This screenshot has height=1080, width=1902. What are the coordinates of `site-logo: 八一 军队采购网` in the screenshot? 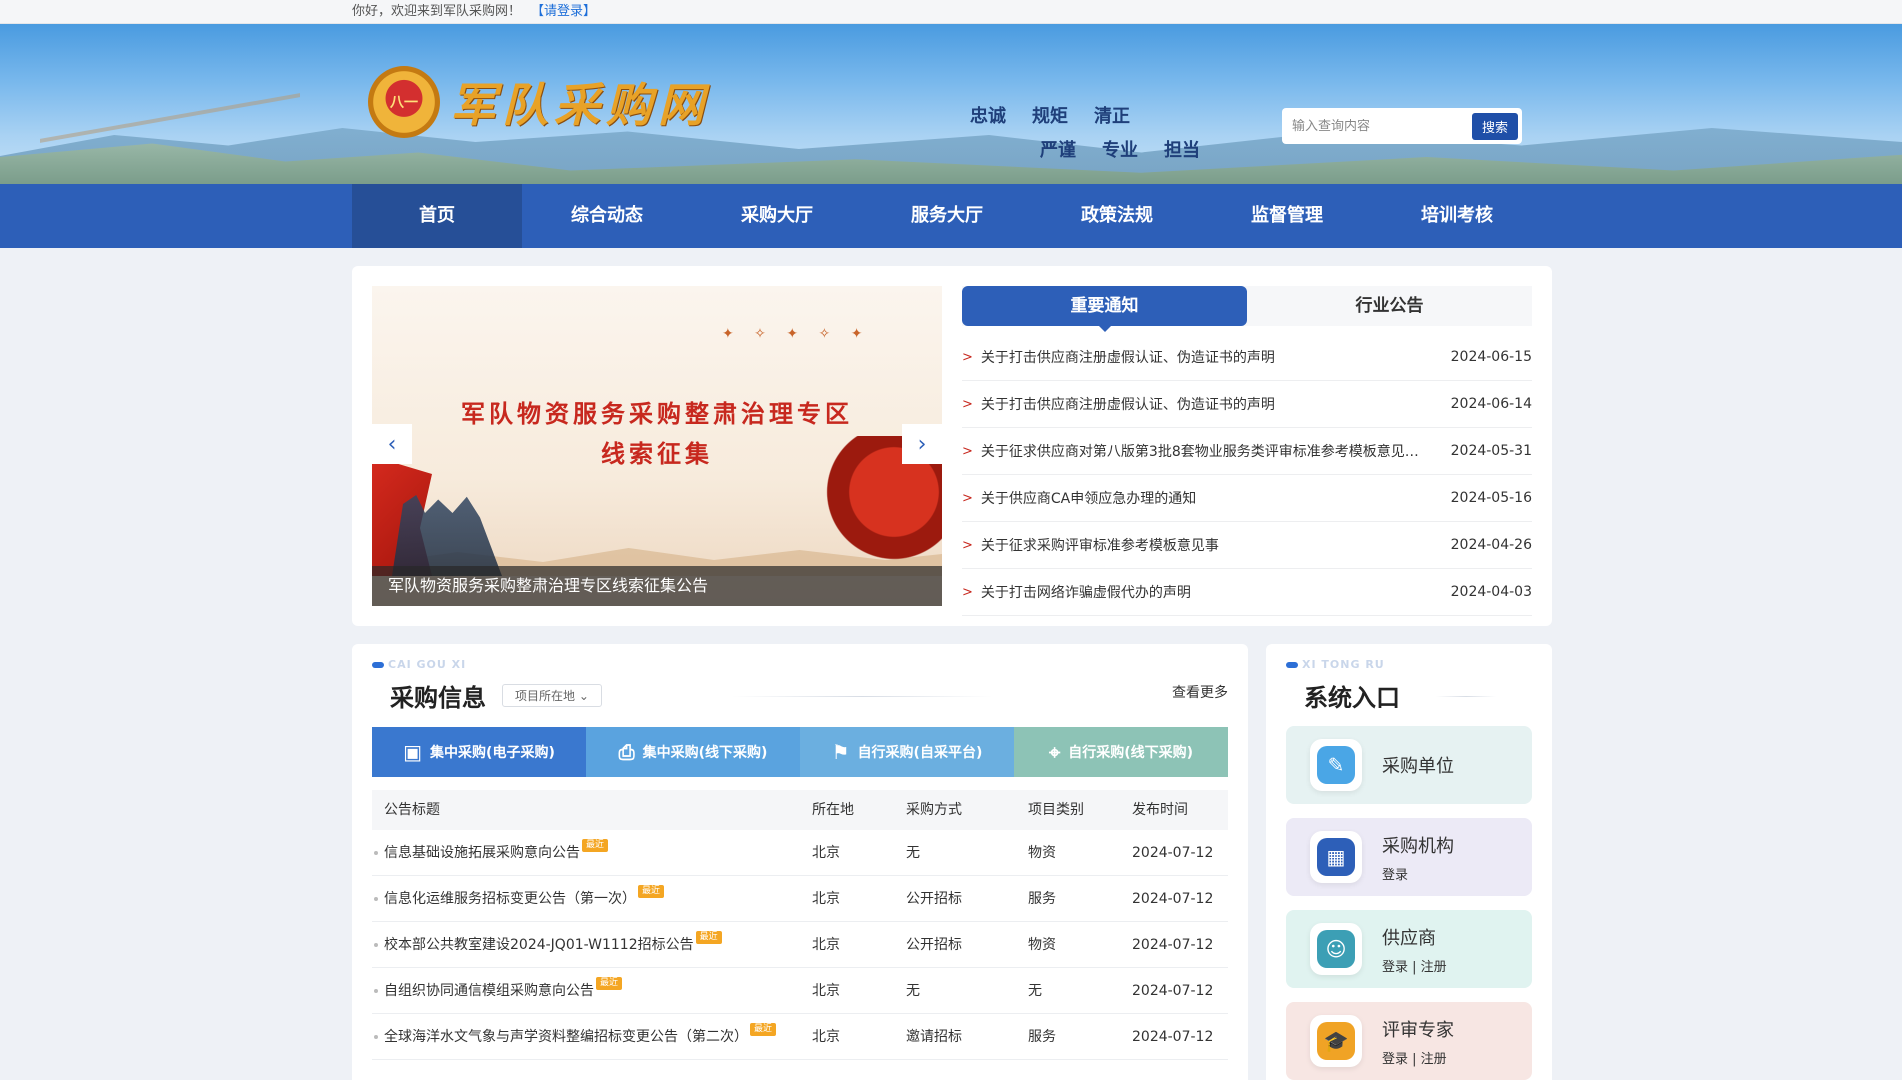 It's located at (539, 102).